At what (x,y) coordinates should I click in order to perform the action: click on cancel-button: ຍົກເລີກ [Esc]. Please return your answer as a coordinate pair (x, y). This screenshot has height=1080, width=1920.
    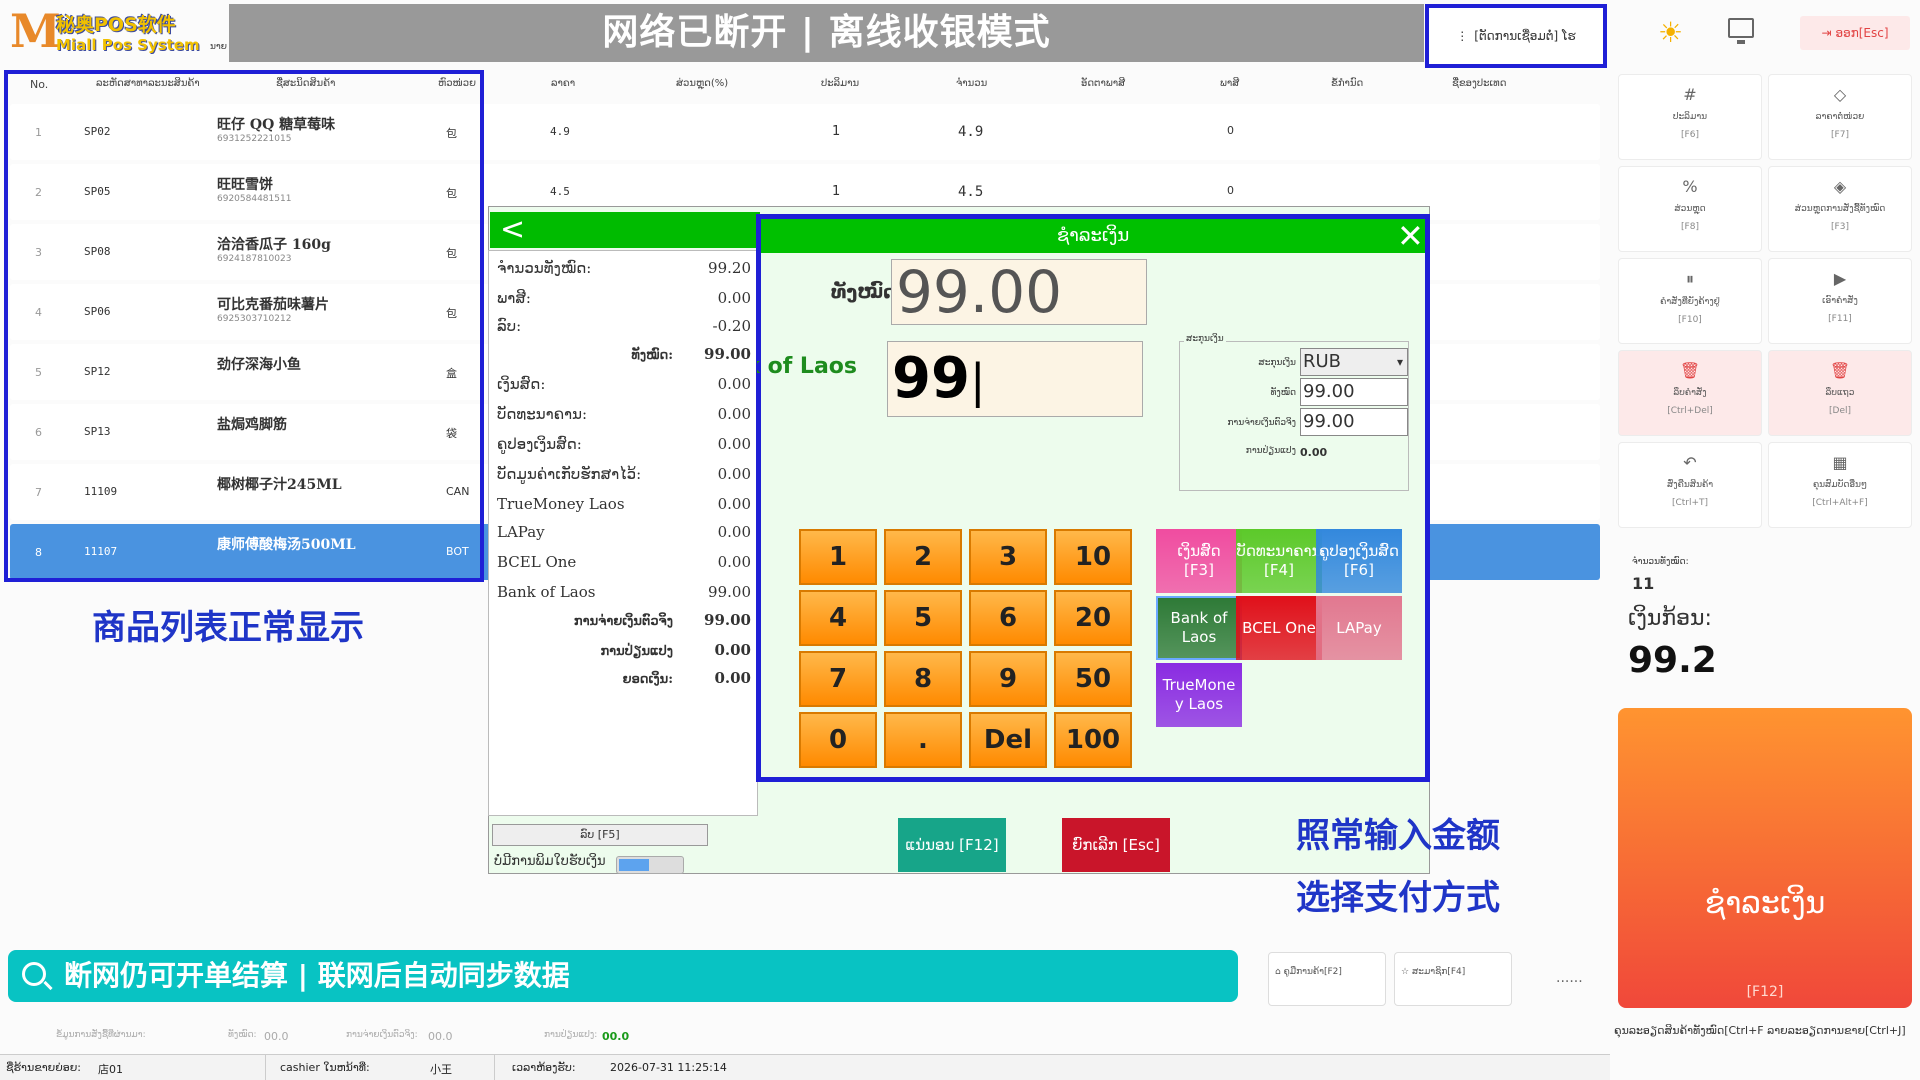
    Looking at the image, I should click on (1116, 845).